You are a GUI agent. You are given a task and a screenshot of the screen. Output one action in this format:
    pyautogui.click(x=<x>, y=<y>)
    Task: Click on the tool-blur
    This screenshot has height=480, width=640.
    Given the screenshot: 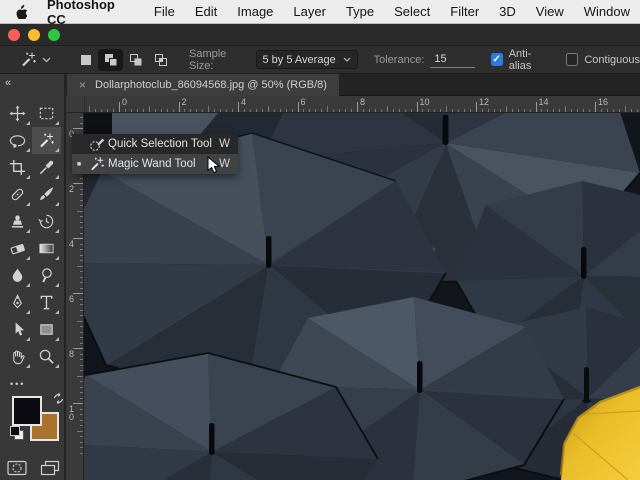 What is the action you would take?
    pyautogui.click(x=17, y=275)
    